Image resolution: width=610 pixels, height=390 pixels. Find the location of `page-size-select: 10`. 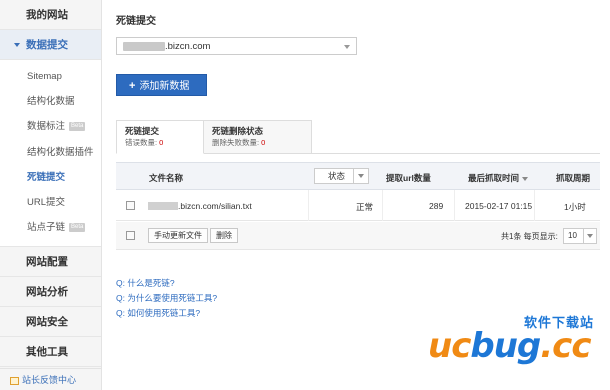

page-size-select: 10 is located at coordinates (580, 236).